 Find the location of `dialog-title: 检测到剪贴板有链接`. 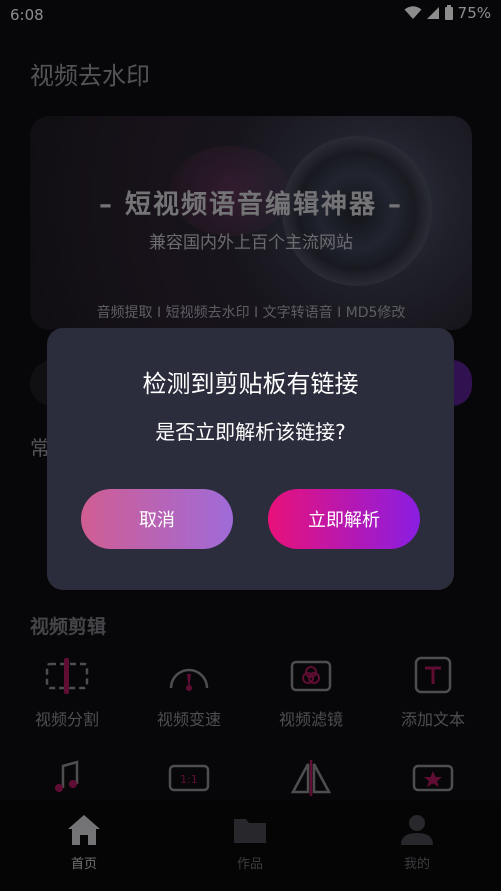

dialog-title: 检测到剪贴板有链接 is located at coordinates (250, 384).